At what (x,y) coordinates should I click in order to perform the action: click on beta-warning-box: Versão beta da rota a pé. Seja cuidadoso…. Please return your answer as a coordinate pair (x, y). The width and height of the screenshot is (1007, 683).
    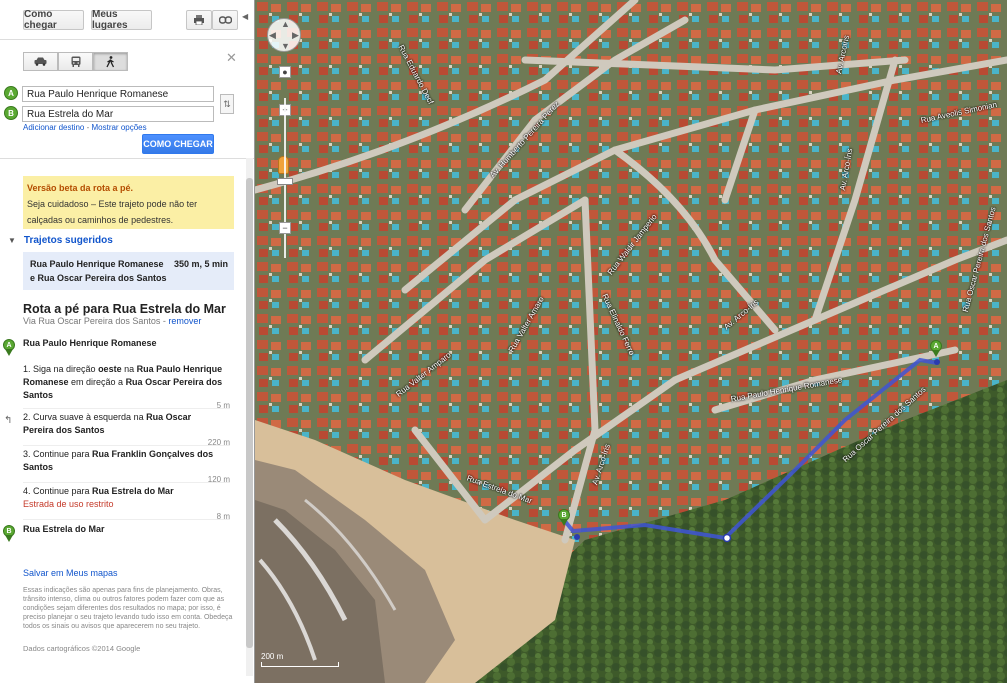
    Looking at the image, I should click on (128, 202).